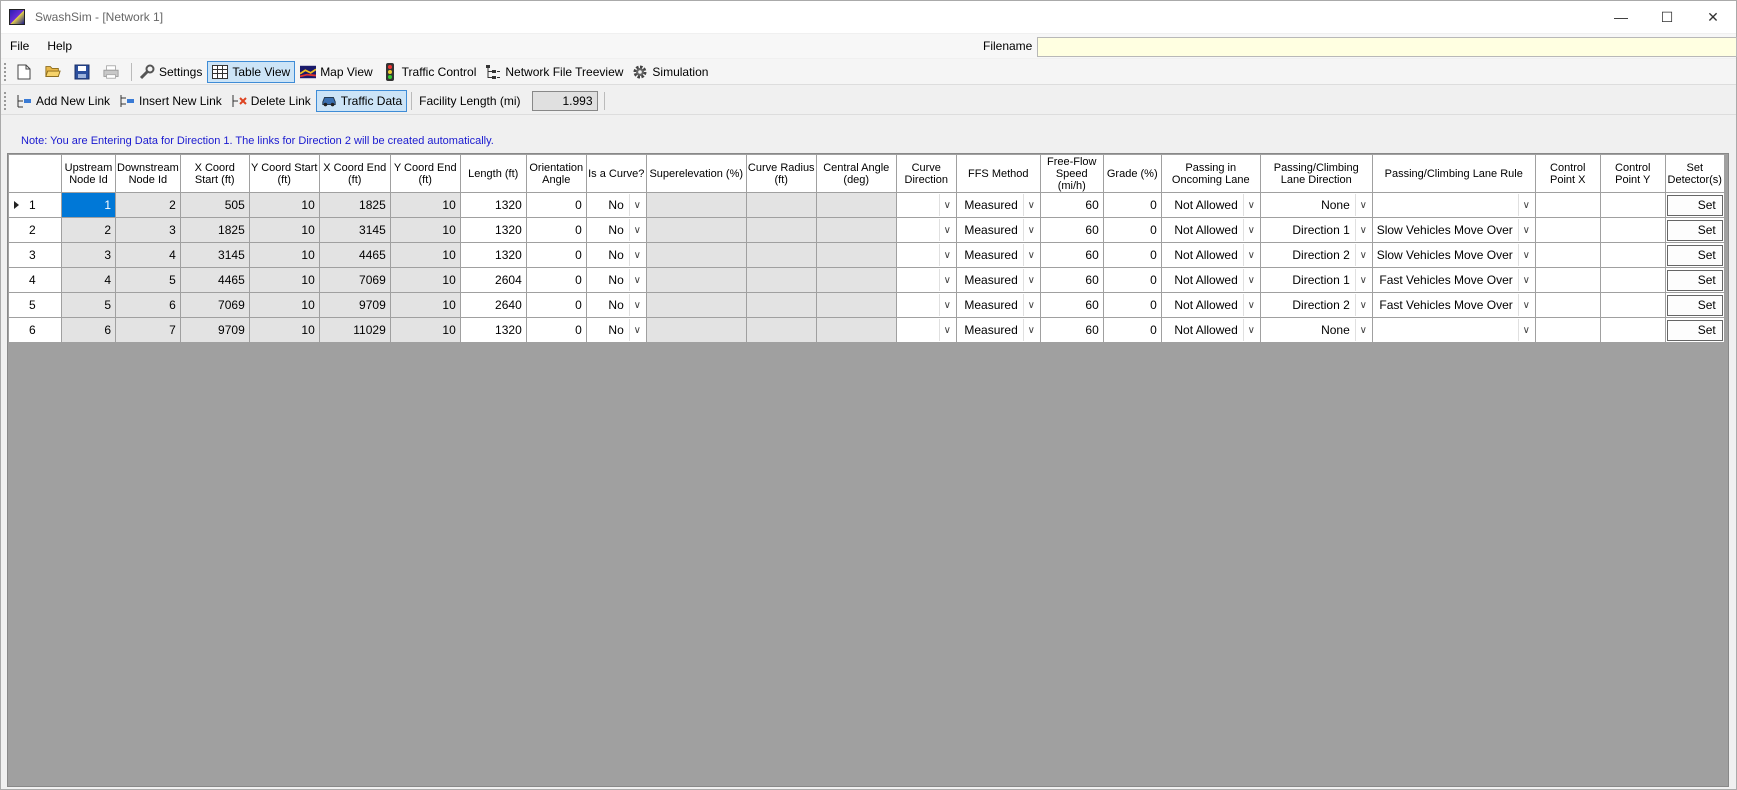 The height and width of the screenshot is (790, 1737). Describe the element at coordinates (616, 173) in the screenshot. I see `column-header: Is a Curve?` at that location.